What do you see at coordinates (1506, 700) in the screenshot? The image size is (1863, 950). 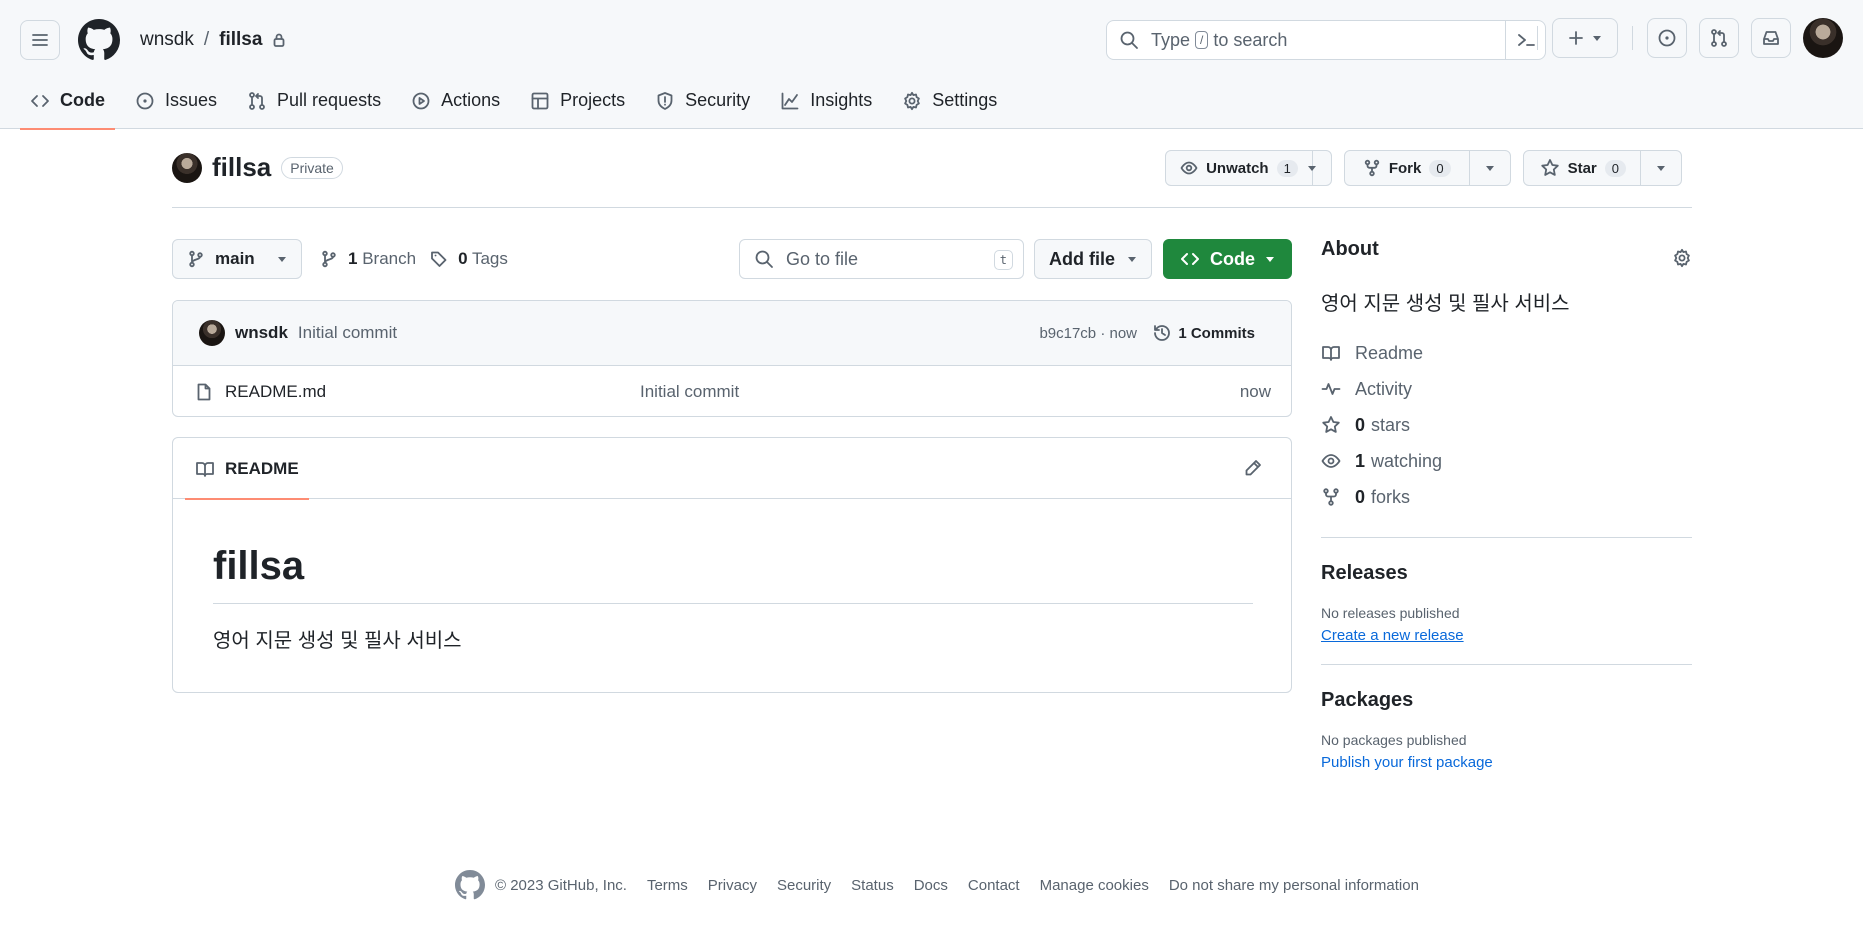 I see `packages-title: Packages` at bounding box center [1506, 700].